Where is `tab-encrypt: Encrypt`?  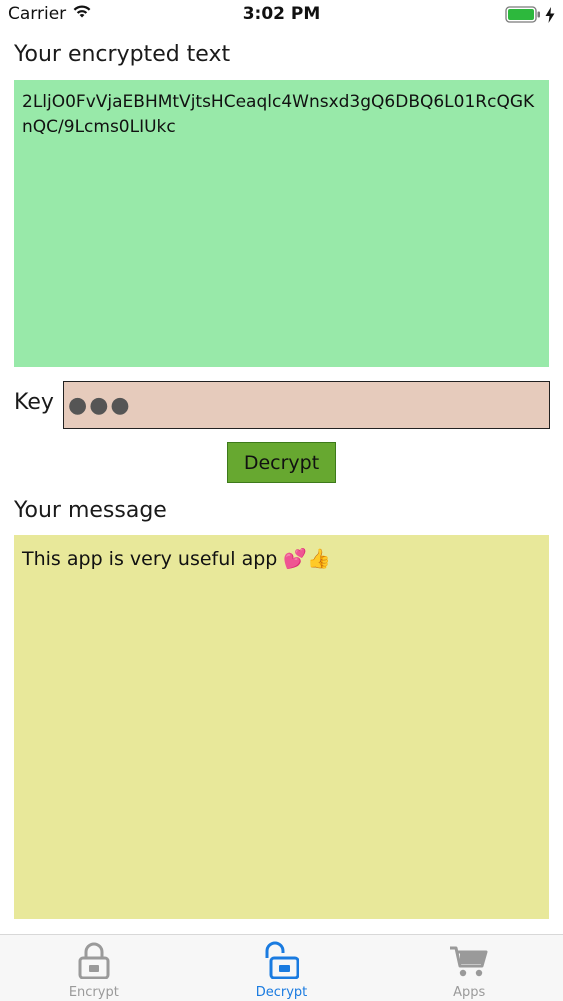
tab-encrypt: Encrypt is located at coordinates (94, 968).